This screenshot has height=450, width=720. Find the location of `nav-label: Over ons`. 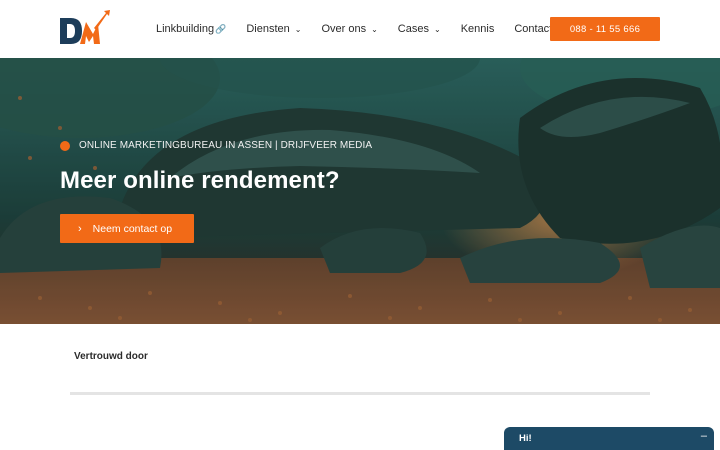

nav-label: Over ons is located at coordinates (344, 29).